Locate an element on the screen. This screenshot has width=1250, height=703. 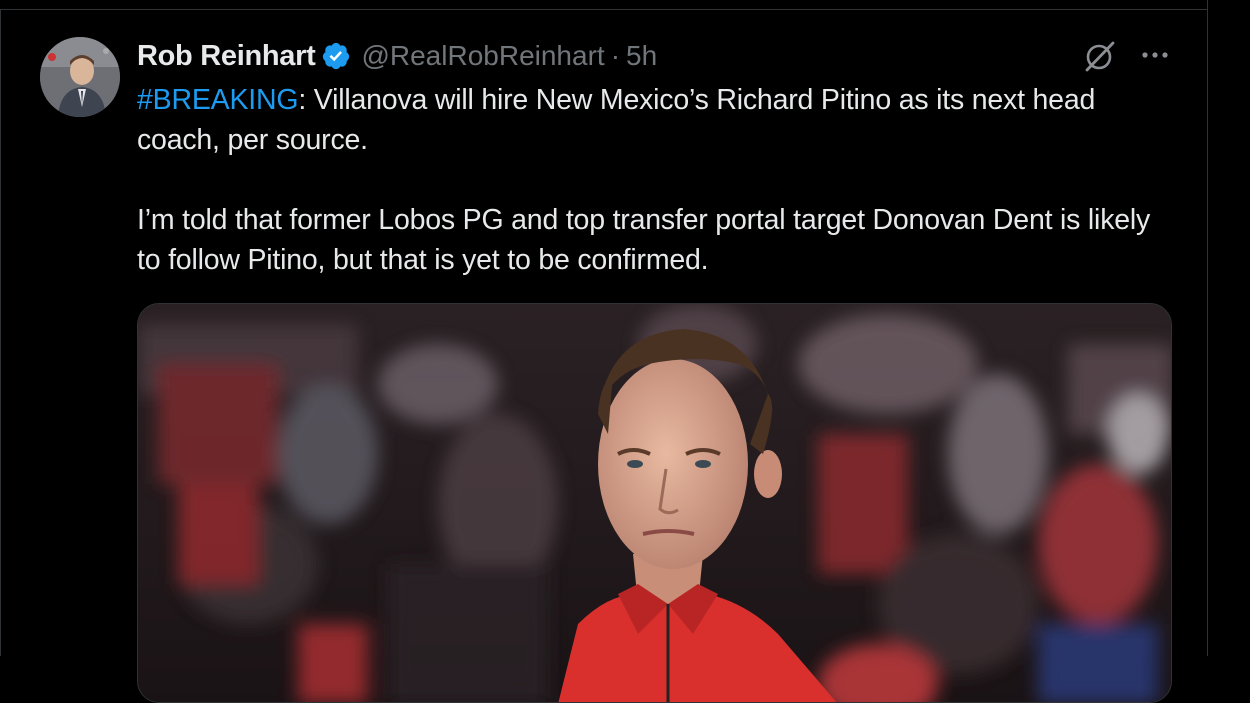
avatar is located at coordinates (80, 77).